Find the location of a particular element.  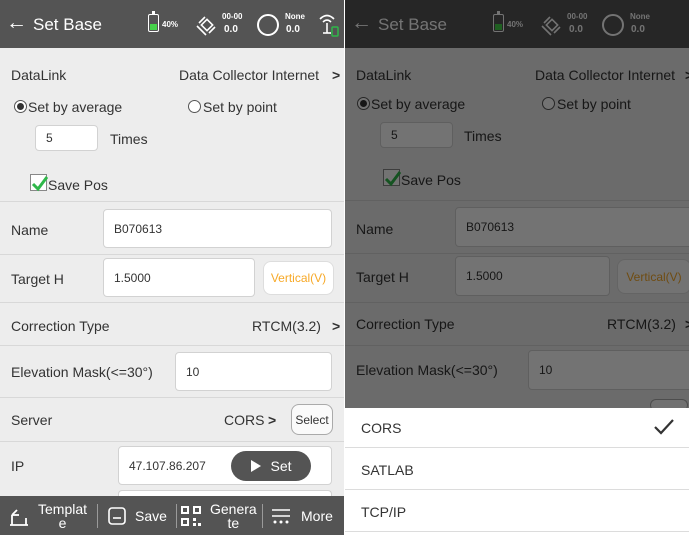

name-value: B070613 is located at coordinates (138, 228).